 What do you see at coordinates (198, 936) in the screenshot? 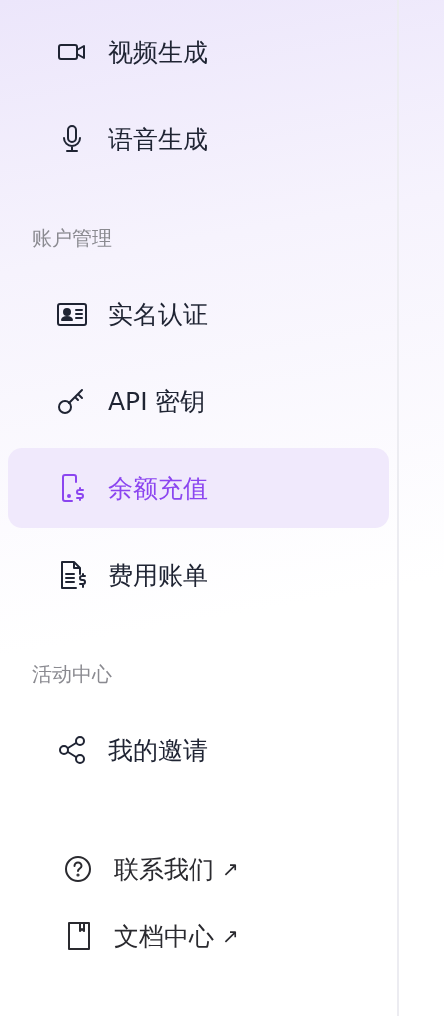
I see `external-link: 文档中心 ↗` at bounding box center [198, 936].